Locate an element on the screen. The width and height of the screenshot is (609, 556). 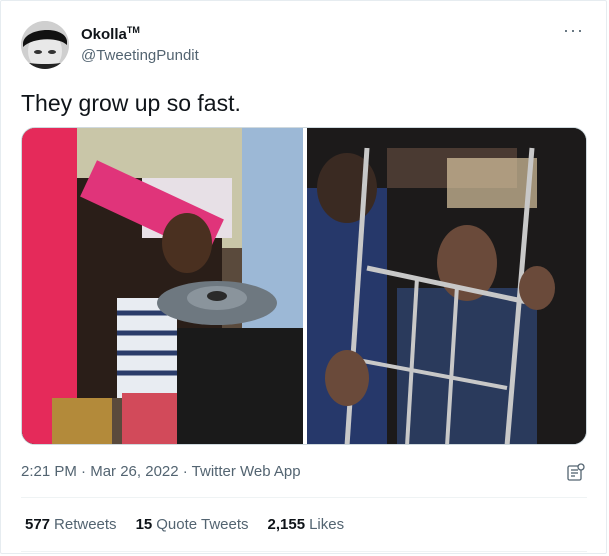
tweet-time: 2:21 PM is located at coordinates (49, 471).